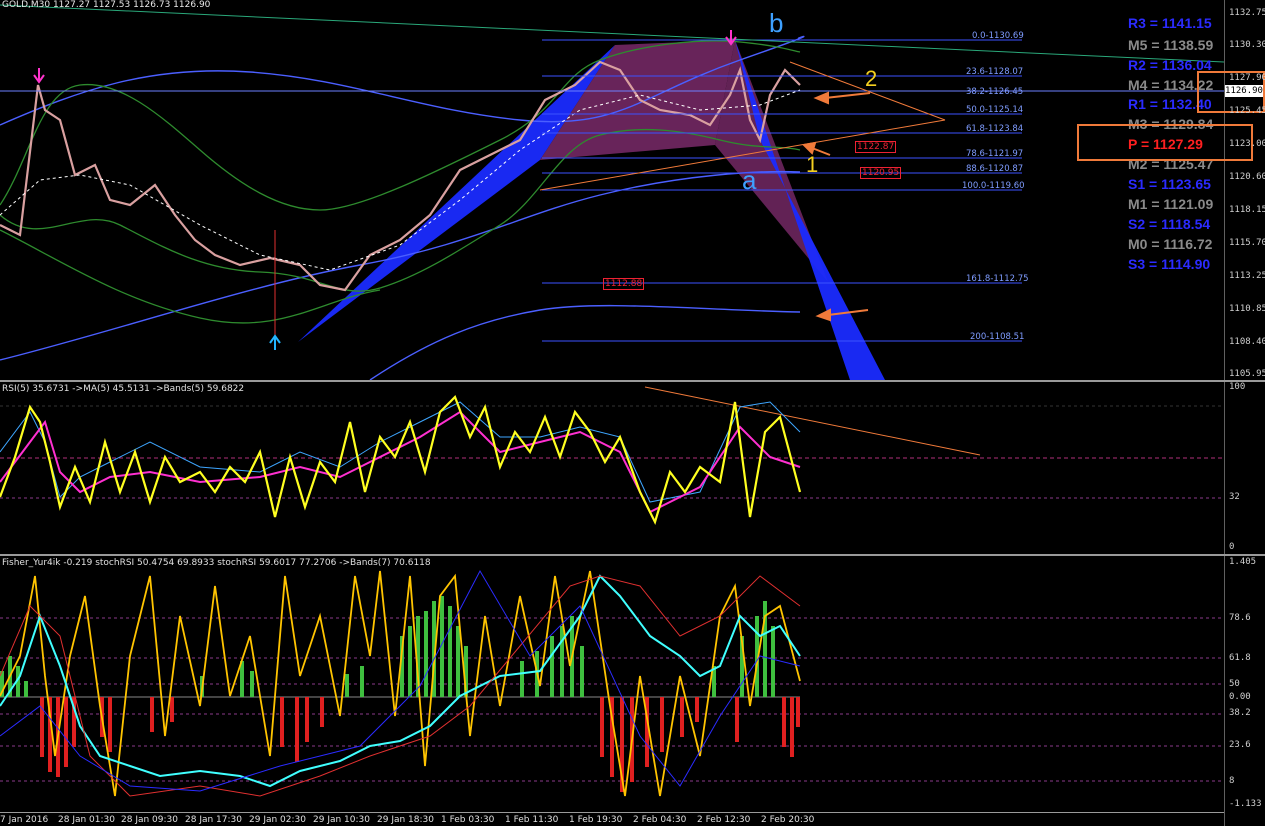 Image resolution: width=1265 pixels, height=826 pixels. What do you see at coordinates (1247, 276) in the screenshot?
I see `price-tick: 1113.25` at bounding box center [1247, 276].